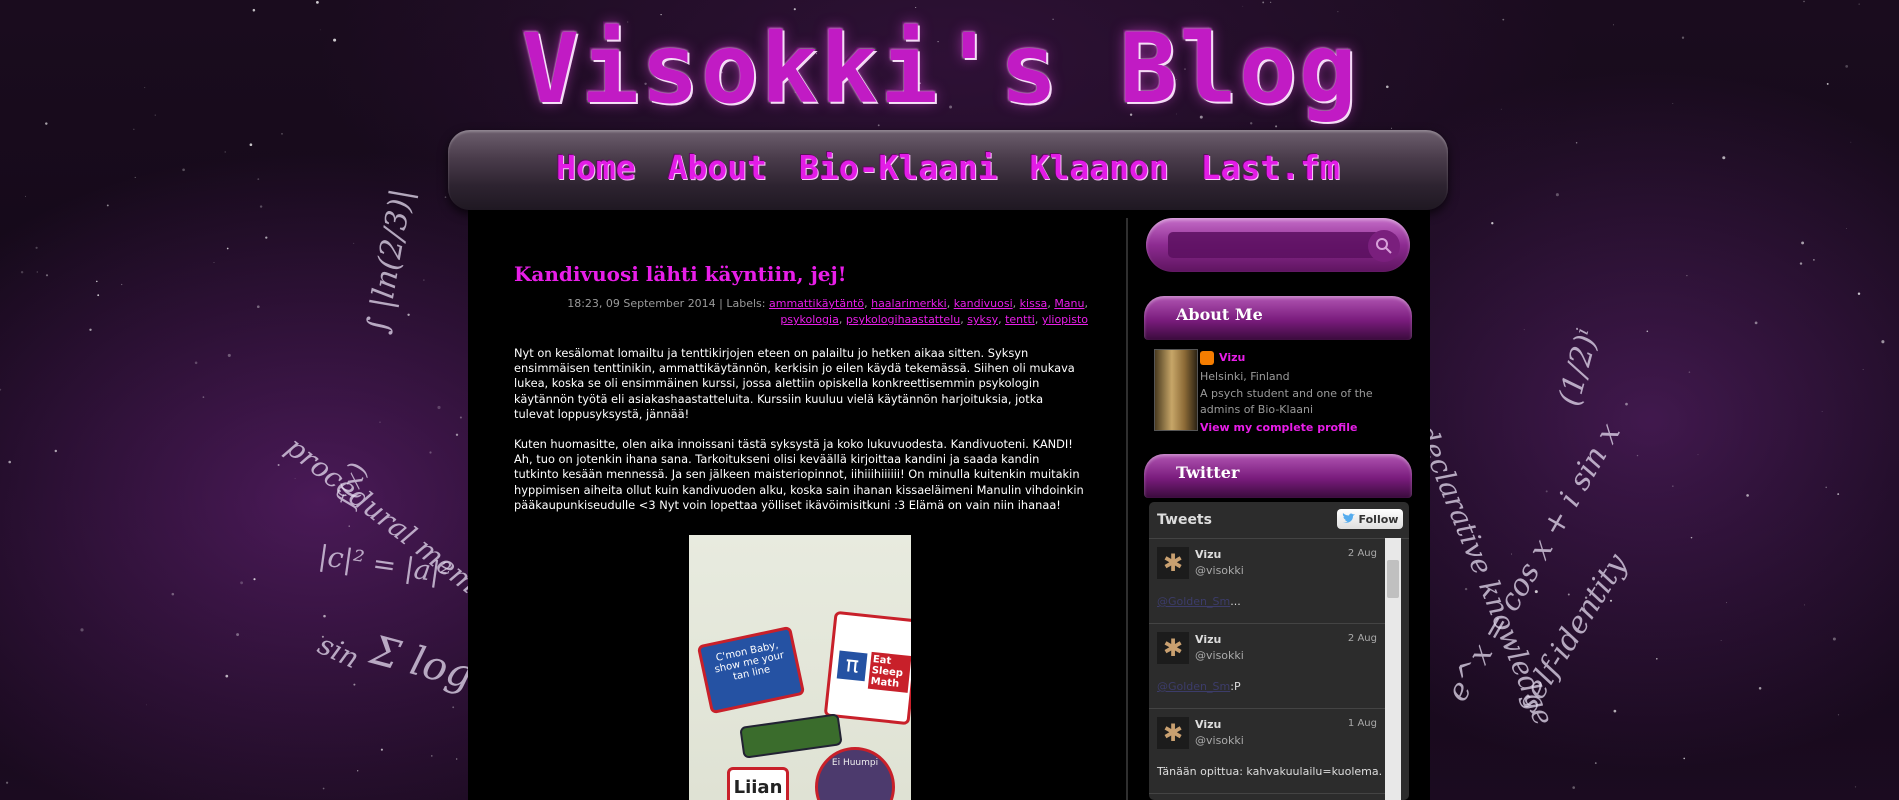 This screenshot has height=800, width=1899. Describe the element at coordinates (749, 661) in the screenshot. I see `patch-tanline-text: C'mon Baby, show me your tan line` at that location.